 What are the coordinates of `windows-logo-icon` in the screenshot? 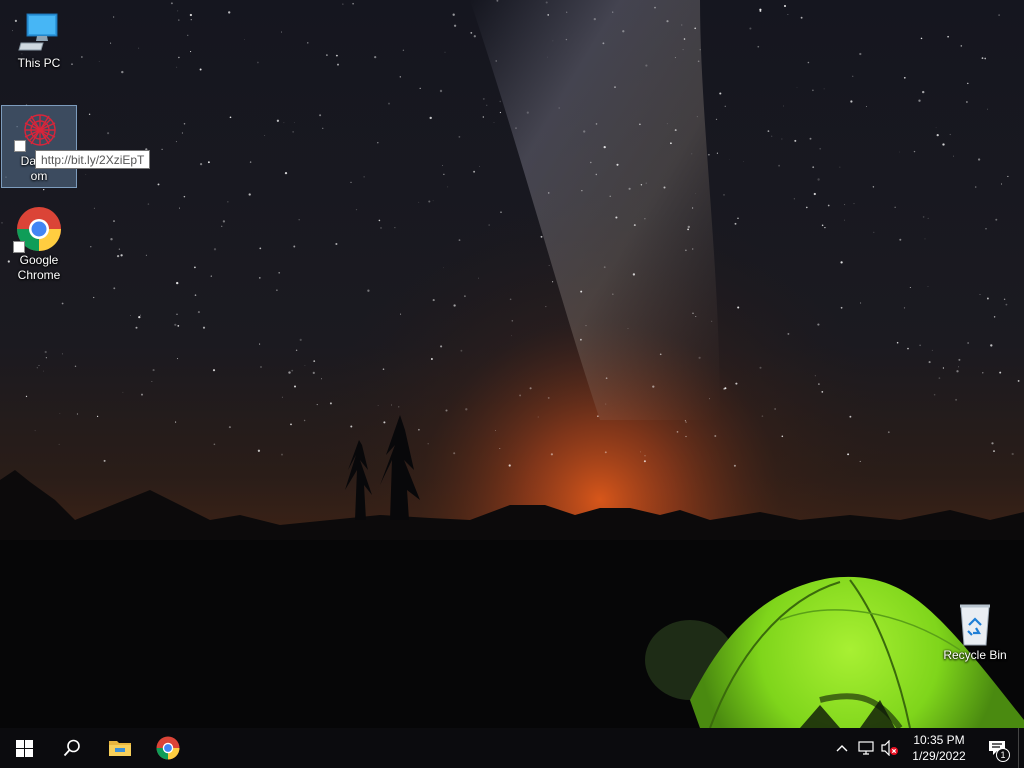 It's located at (24, 748).